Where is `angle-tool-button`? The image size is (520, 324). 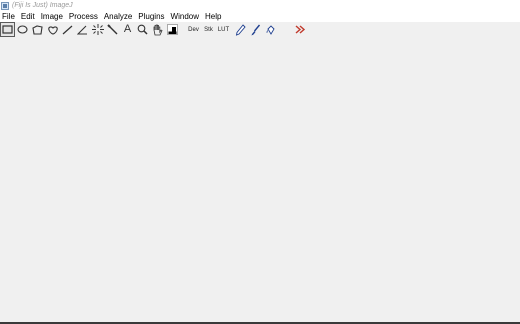
angle-tool-button is located at coordinates (82, 29).